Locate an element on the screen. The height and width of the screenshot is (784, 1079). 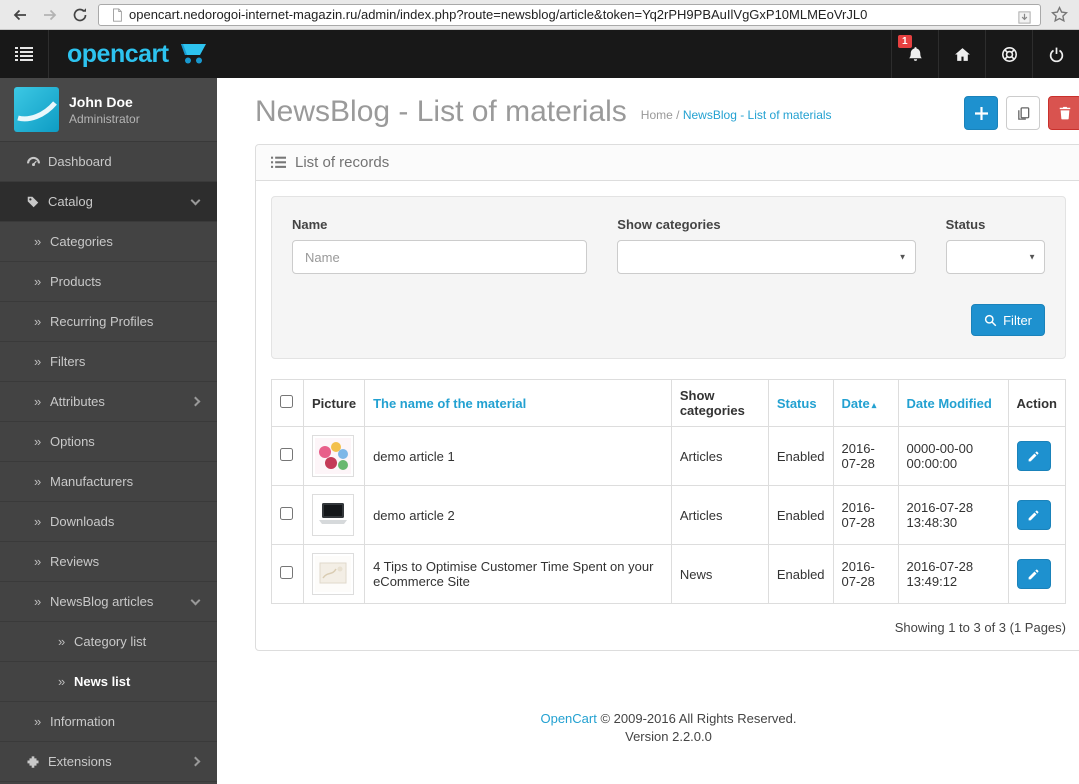
filter-name-input is located at coordinates (440, 257).